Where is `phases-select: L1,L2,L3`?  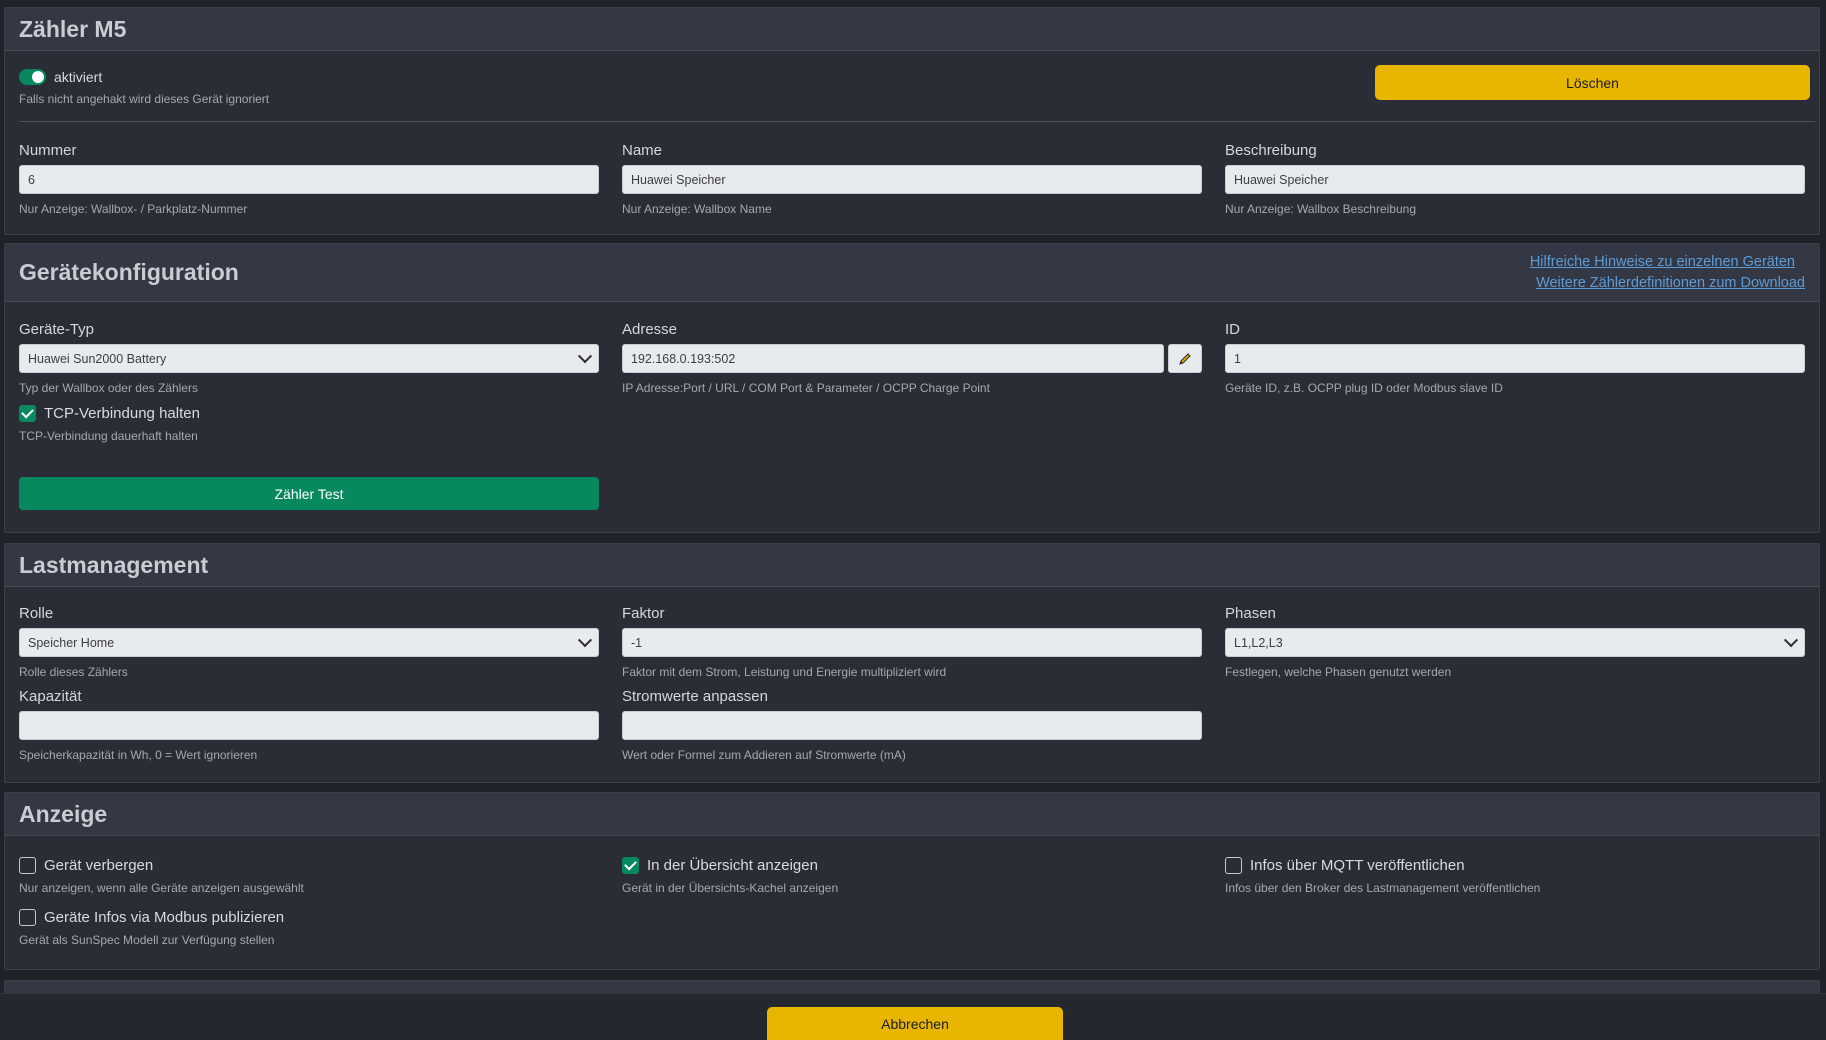 phases-select: L1,L2,L3 is located at coordinates (1515, 642).